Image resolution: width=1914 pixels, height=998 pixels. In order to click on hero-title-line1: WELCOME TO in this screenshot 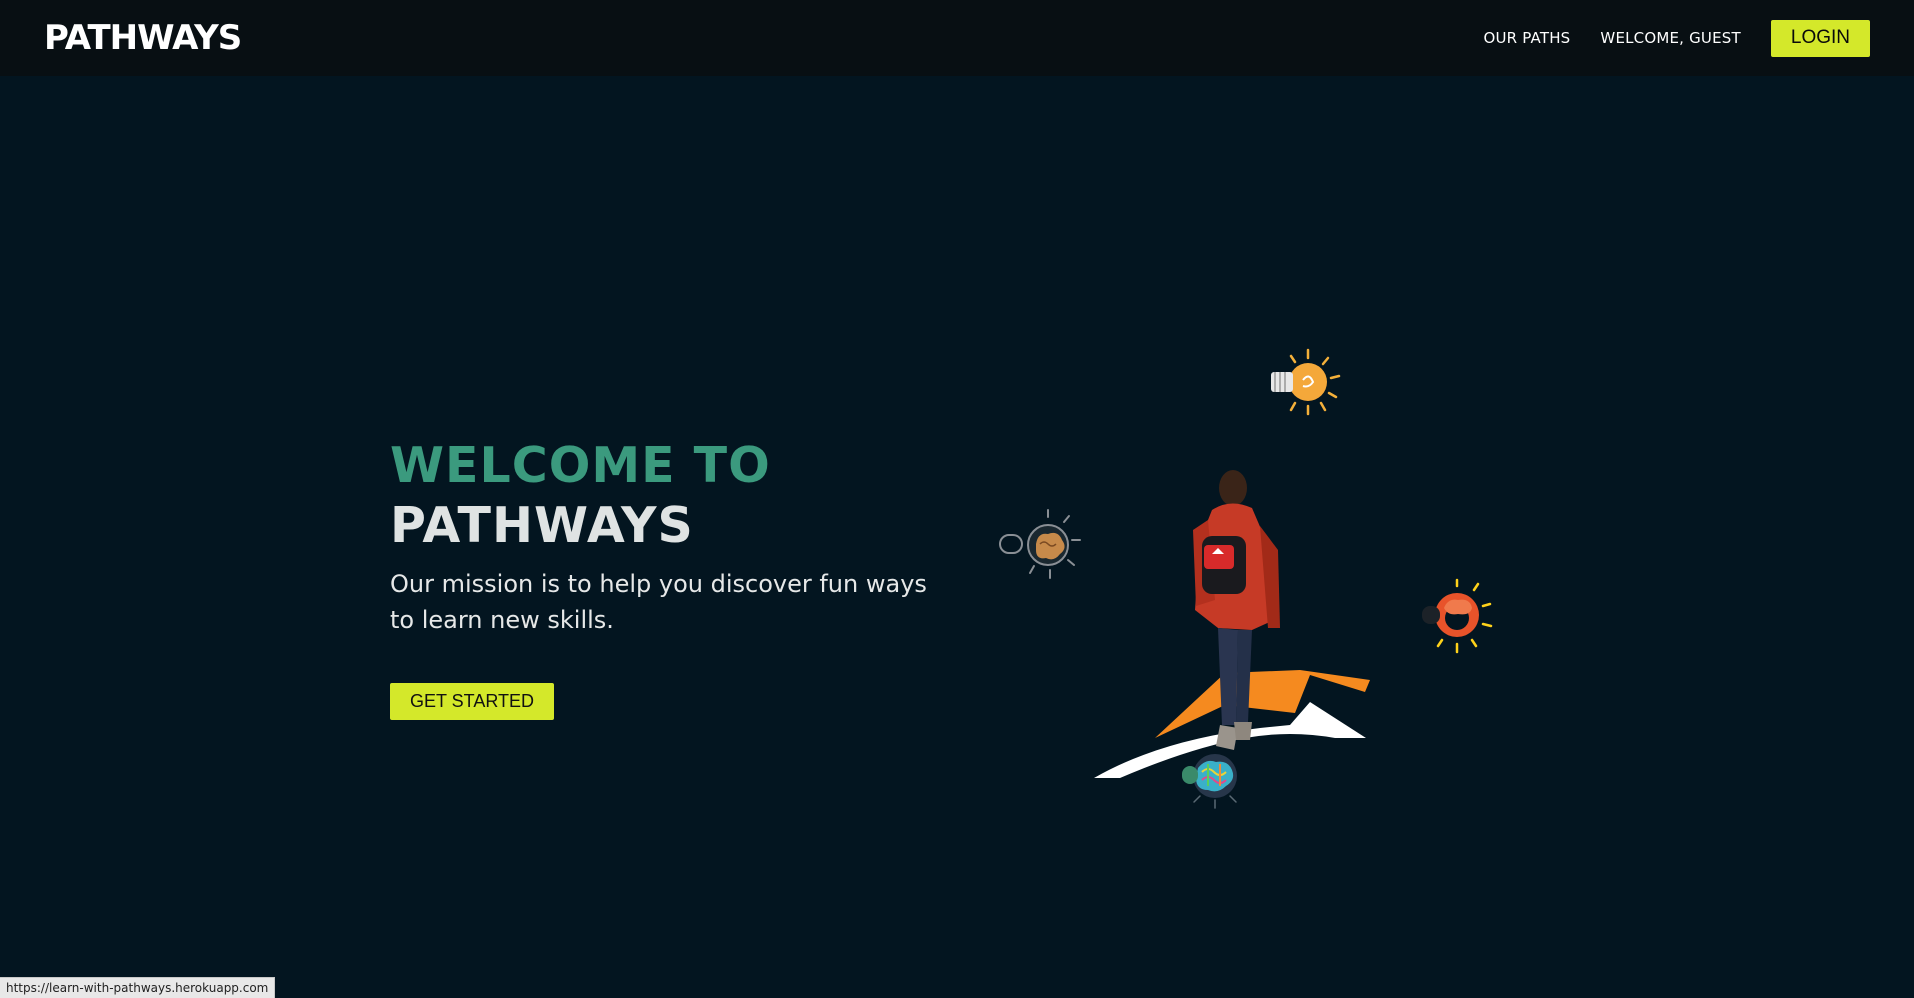, I will do `click(580, 465)`.